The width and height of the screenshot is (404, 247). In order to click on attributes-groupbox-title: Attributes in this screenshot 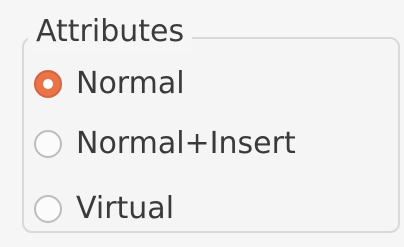, I will do `click(110, 32)`.